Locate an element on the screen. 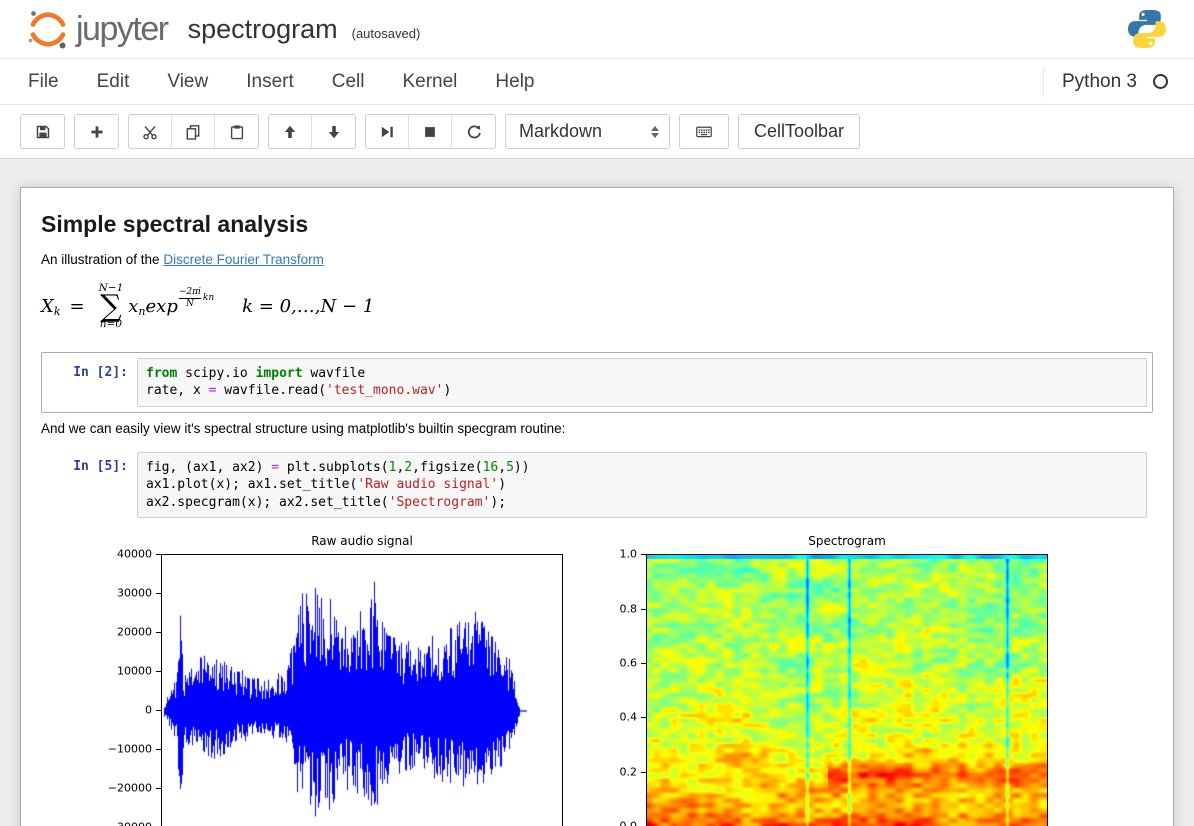 This screenshot has width=1194, height=826. command-palette-button is located at coordinates (704, 131).